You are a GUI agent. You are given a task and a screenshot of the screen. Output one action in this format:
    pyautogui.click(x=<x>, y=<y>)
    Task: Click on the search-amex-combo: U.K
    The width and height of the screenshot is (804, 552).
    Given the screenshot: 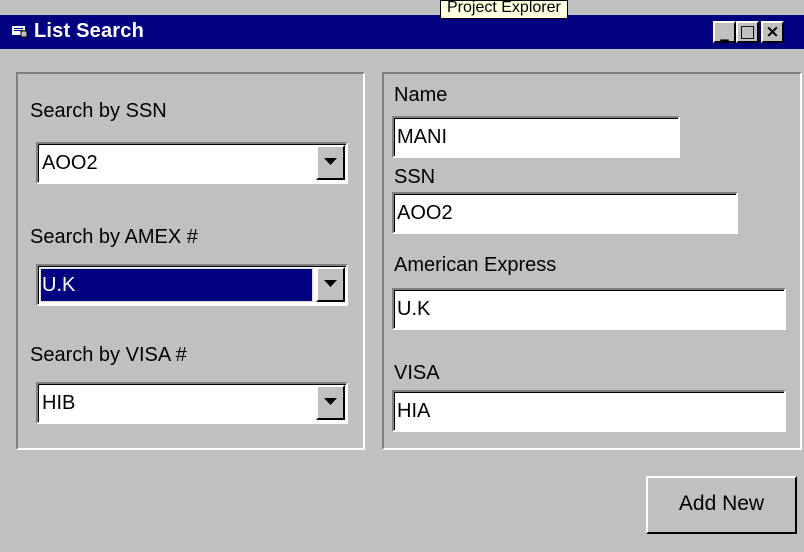 What is the action you would take?
    pyautogui.click(x=192, y=285)
    